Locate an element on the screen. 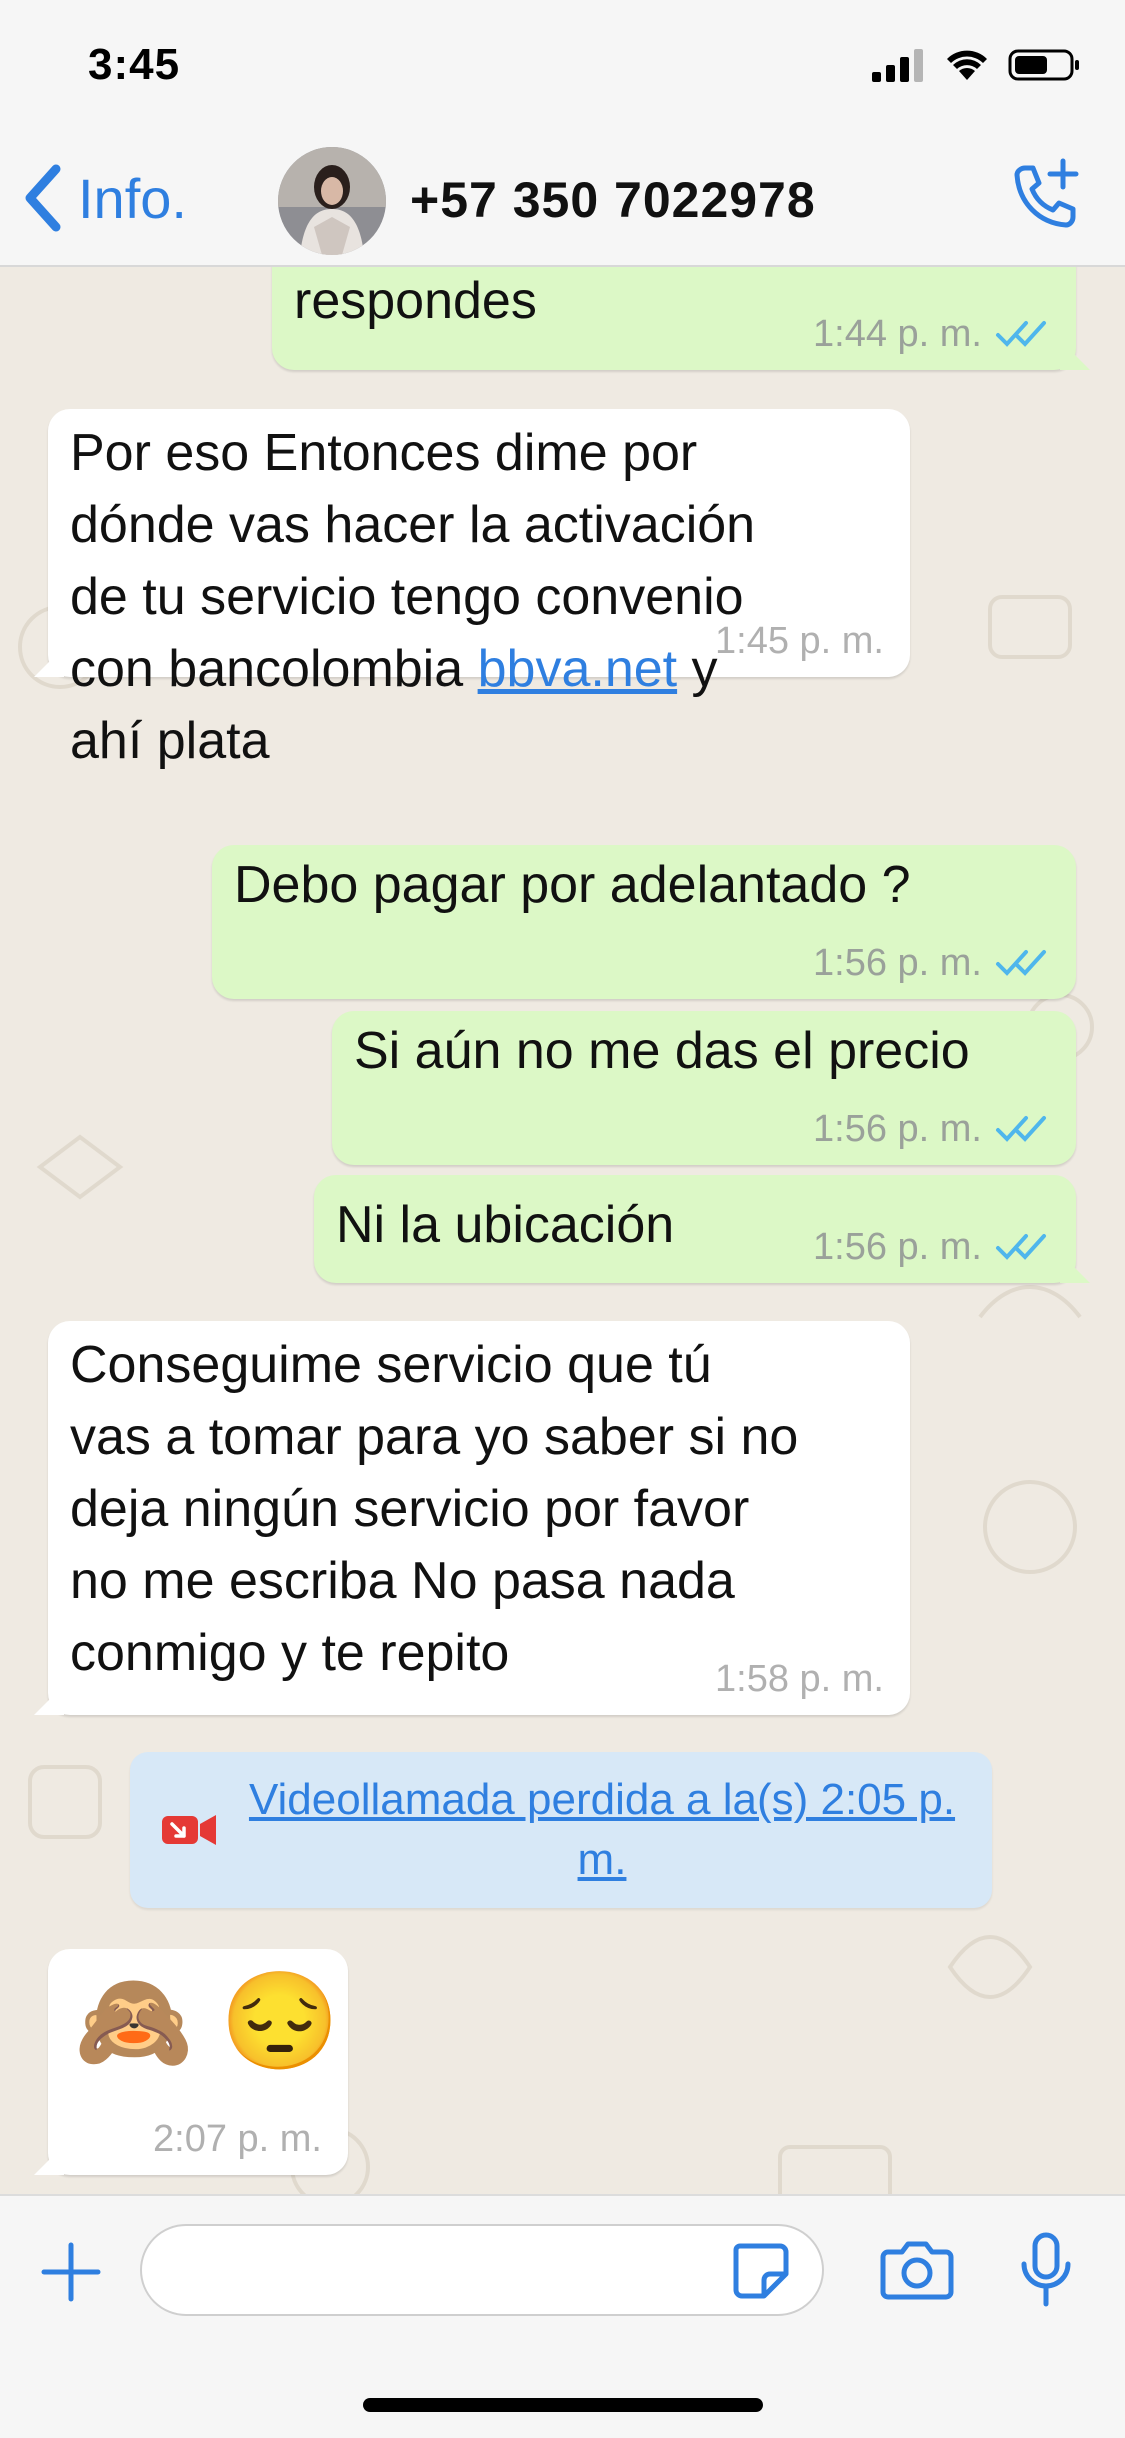 The height and width of the screenshot is (2438, 1125). video-camera-missed-icon is located at coordinates (189, 1830).